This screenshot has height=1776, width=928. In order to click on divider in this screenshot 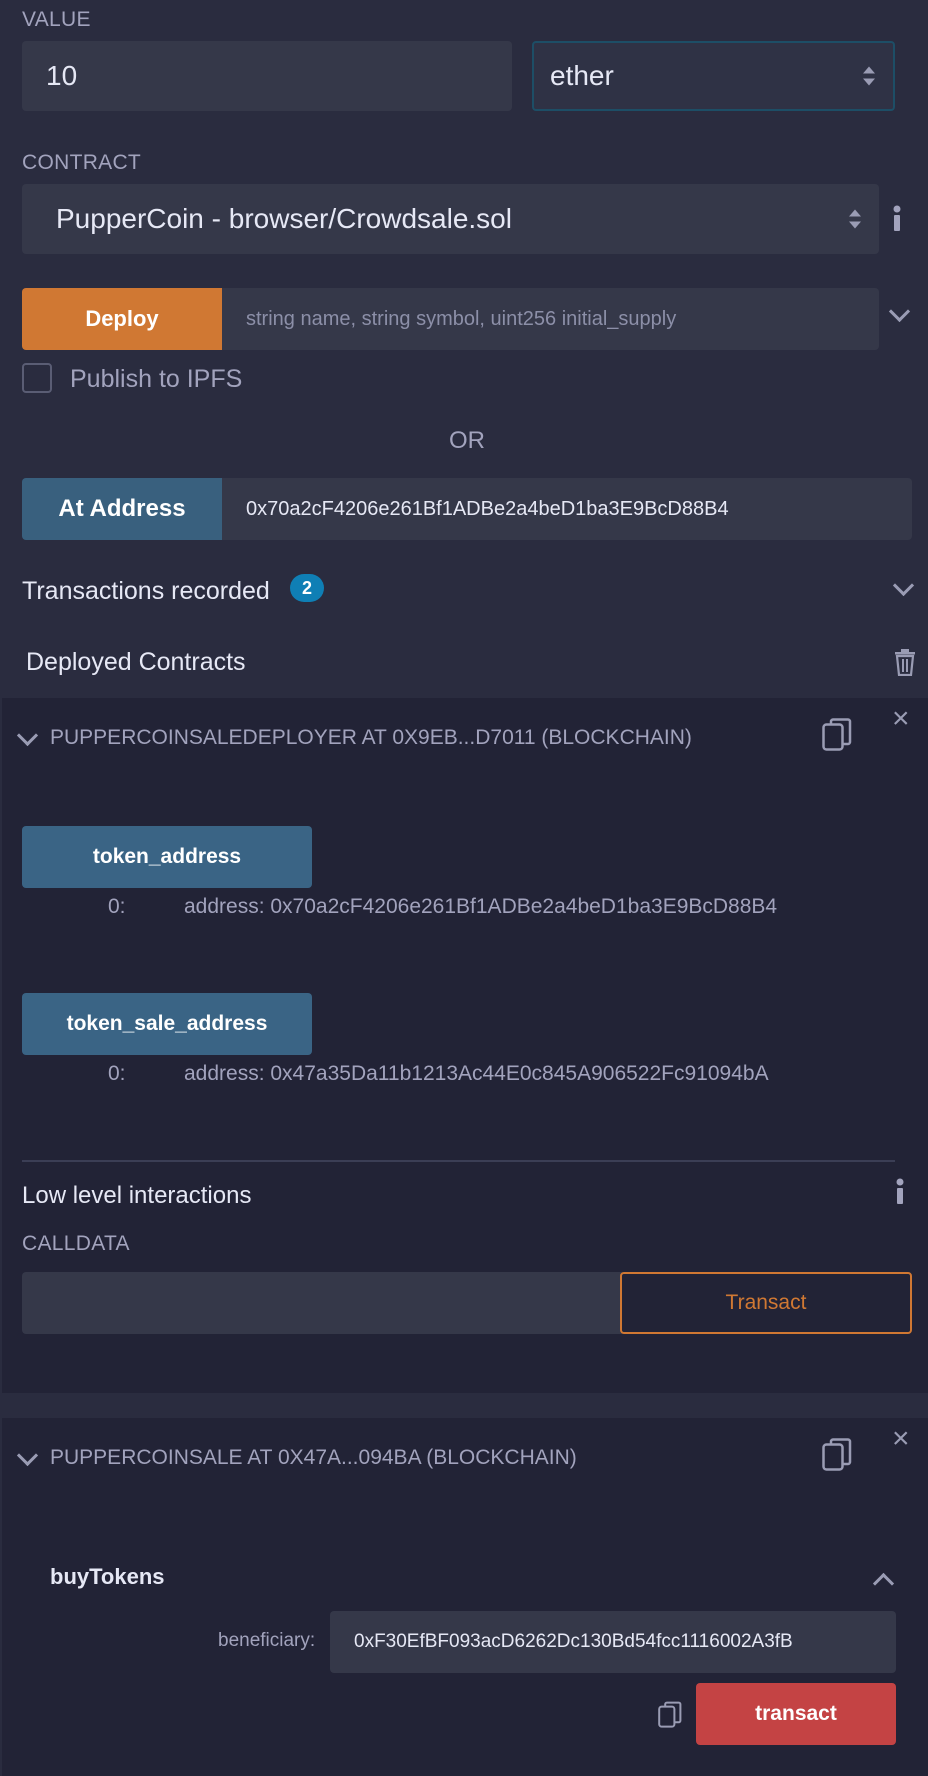, I will do `click(458, 1161)`.